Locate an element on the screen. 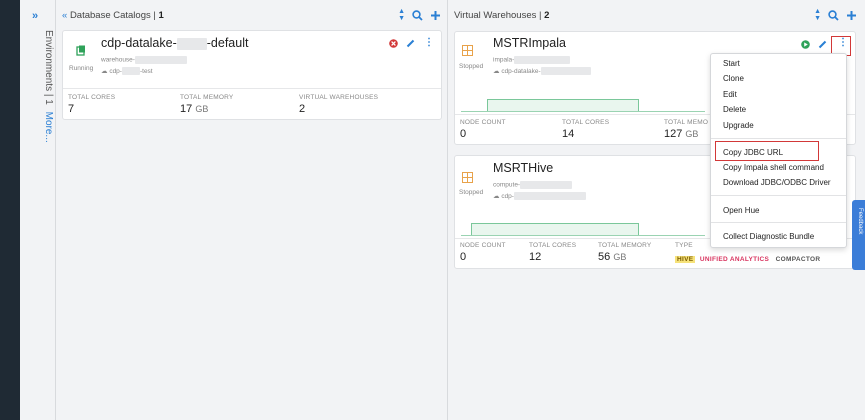 This screenshot has width=865, height=420. more-options-icon: ⋮ is located at coordinates (429, 42).